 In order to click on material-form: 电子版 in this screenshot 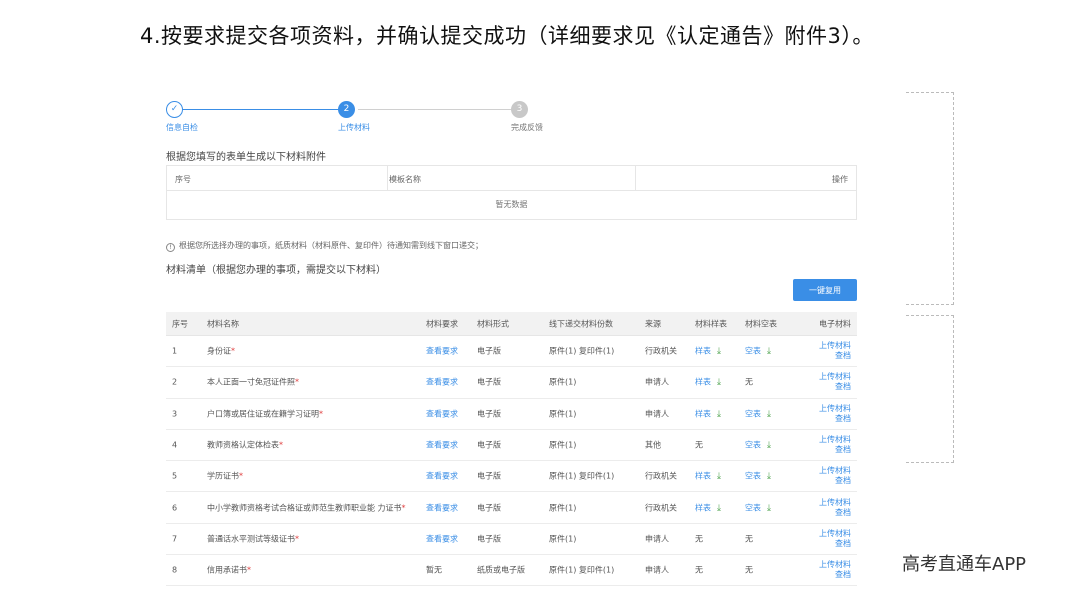, I will do `click(489, 476)`.